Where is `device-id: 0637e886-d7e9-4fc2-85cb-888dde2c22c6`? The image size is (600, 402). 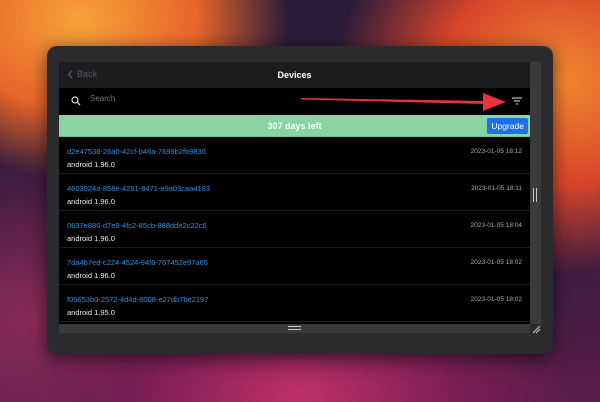 device-id: 0637e886-d7e9-4fc2-85cb-888dde2c22c6 is located at coordinates (137, 225).